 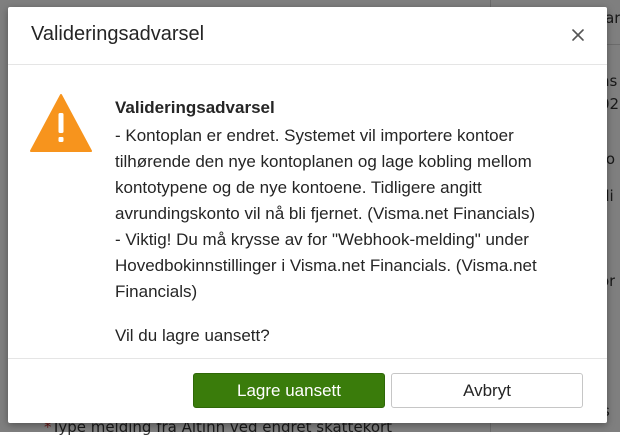 What do you see at coordinates (487, 390) in the screenshot?
I see `cancel-button: Avbryt` at bounding box center [487, 390].